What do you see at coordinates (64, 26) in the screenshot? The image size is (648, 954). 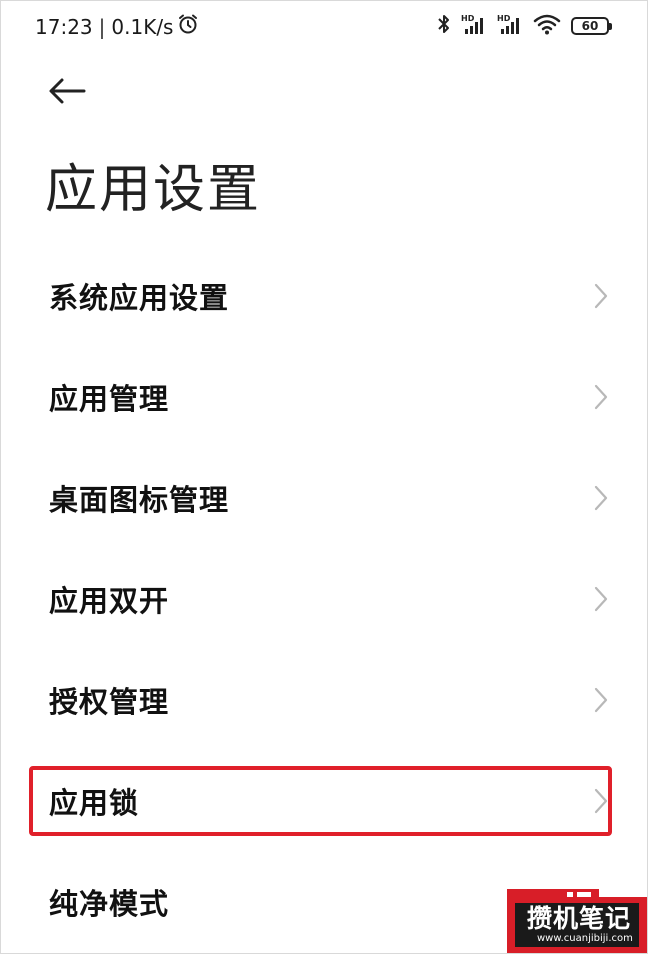 I see `status-time: 17:23` at bounding box center [64, 26].